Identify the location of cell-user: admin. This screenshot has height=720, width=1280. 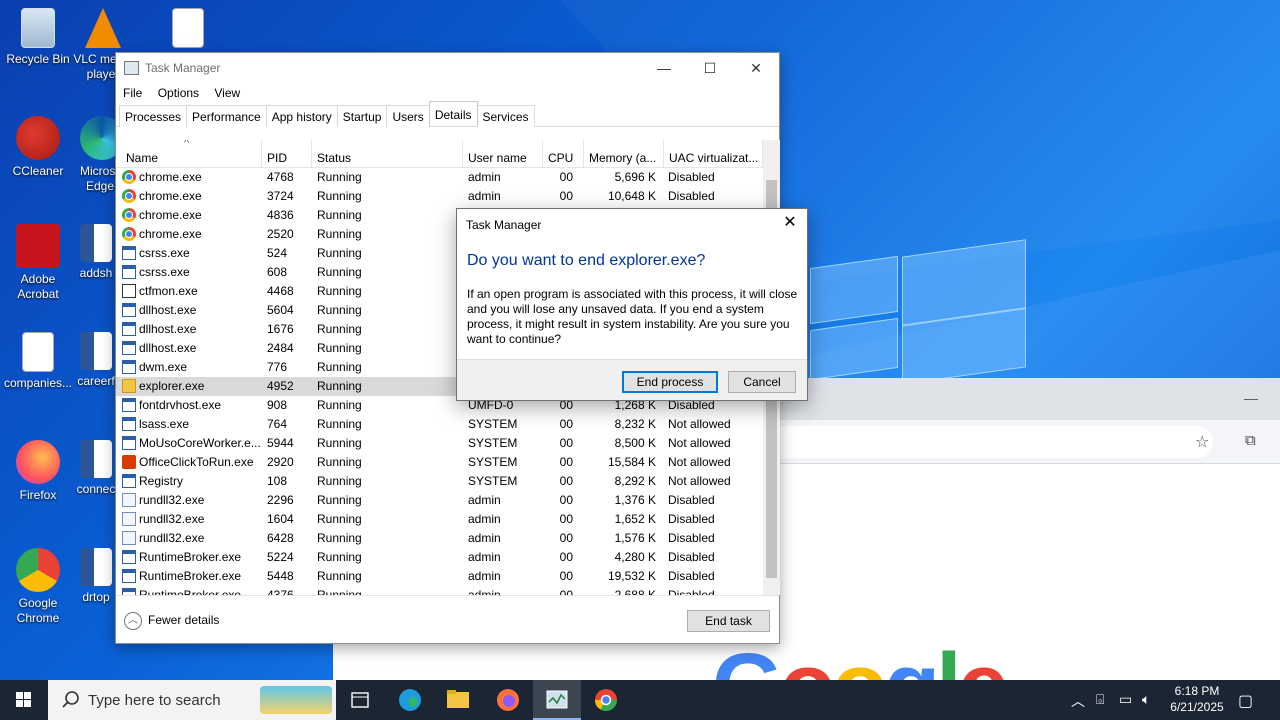
(484, 177).